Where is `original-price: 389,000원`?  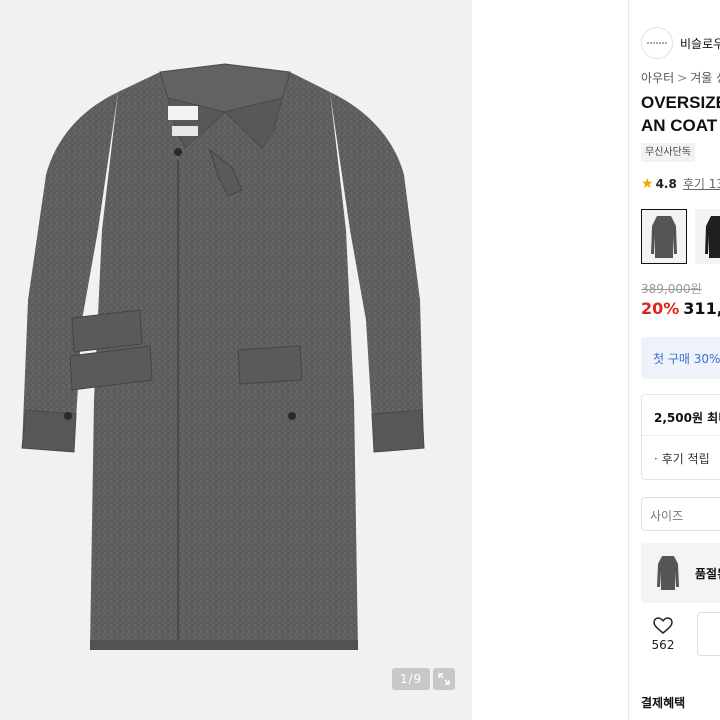
original-price: 389,000원 is located at coordinates (671, 289).